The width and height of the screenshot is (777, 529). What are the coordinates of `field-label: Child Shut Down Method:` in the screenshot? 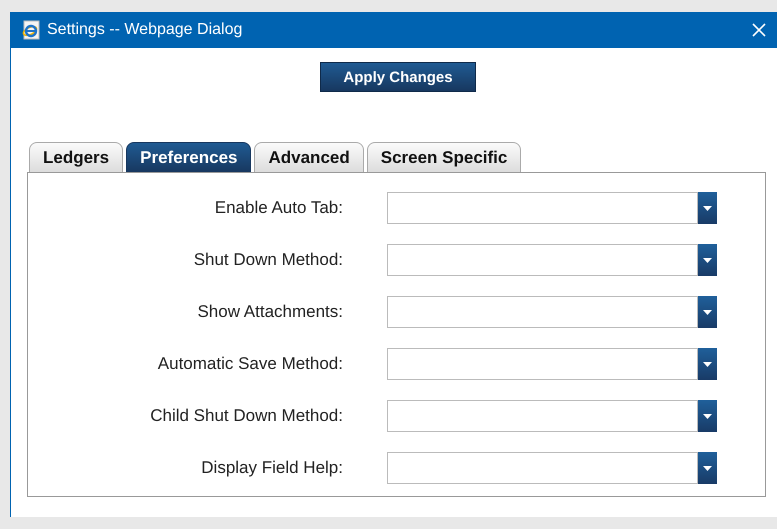 It's located at (246, 416).